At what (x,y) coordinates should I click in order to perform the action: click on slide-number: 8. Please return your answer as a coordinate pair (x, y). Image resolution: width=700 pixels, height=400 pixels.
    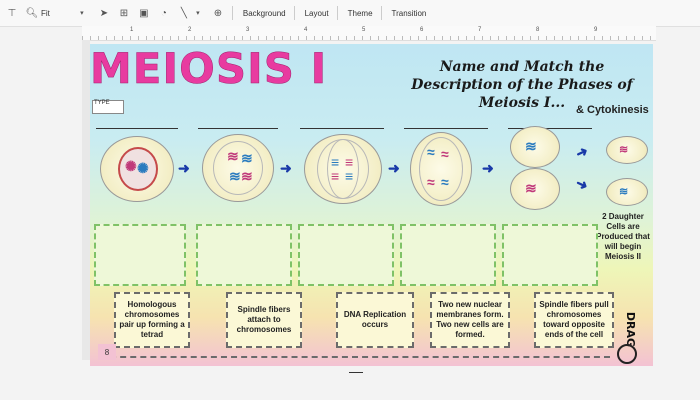
    Looking at the image, I should click on (107, 352).